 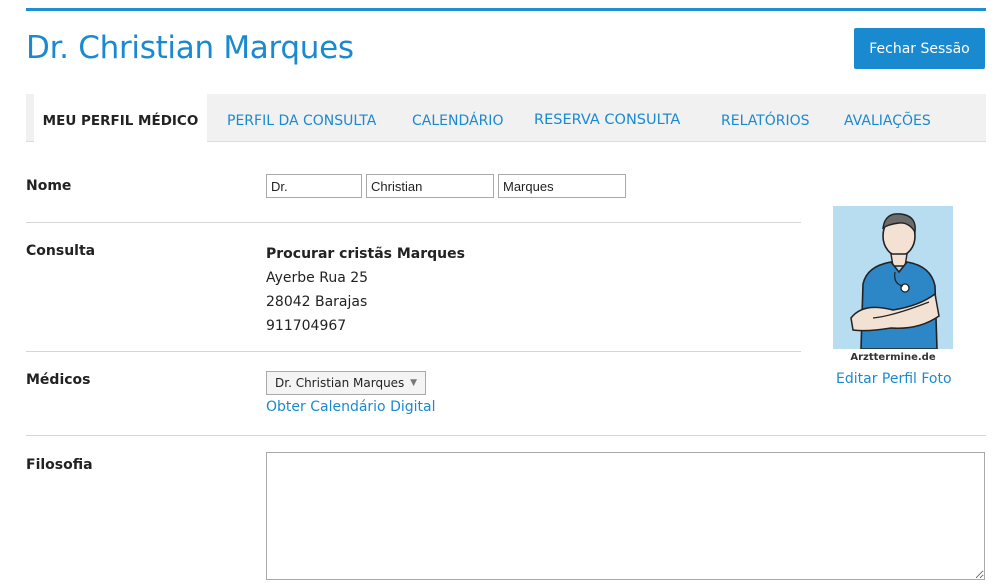 I want to click on tab-perfil-da-consulta: PERFIL DA CONSULTA, so click(x=301, y=118).